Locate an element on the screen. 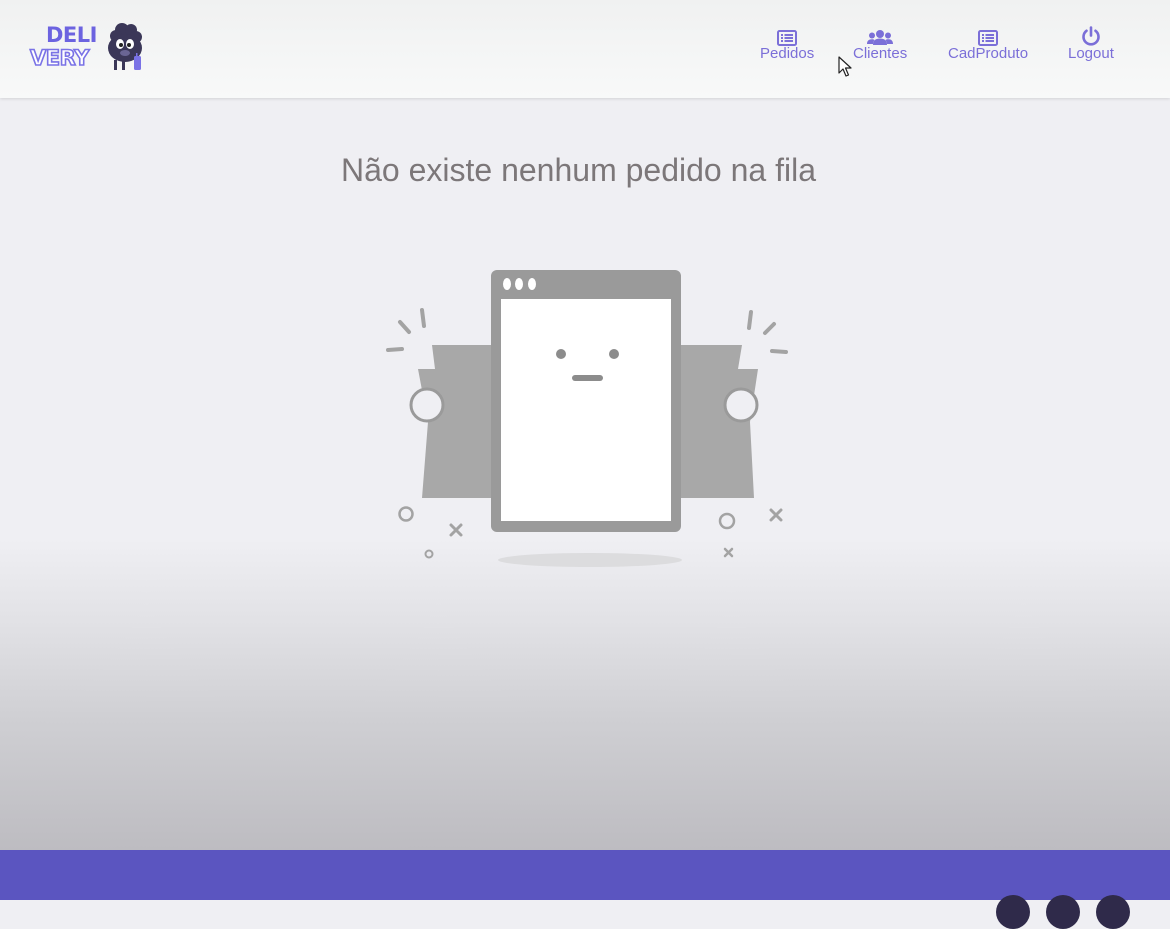 Image resolution: width=1170 pixels, height=929 pixels. nav-item-pedidos: Pedidos is located at coordinates (787, 43).